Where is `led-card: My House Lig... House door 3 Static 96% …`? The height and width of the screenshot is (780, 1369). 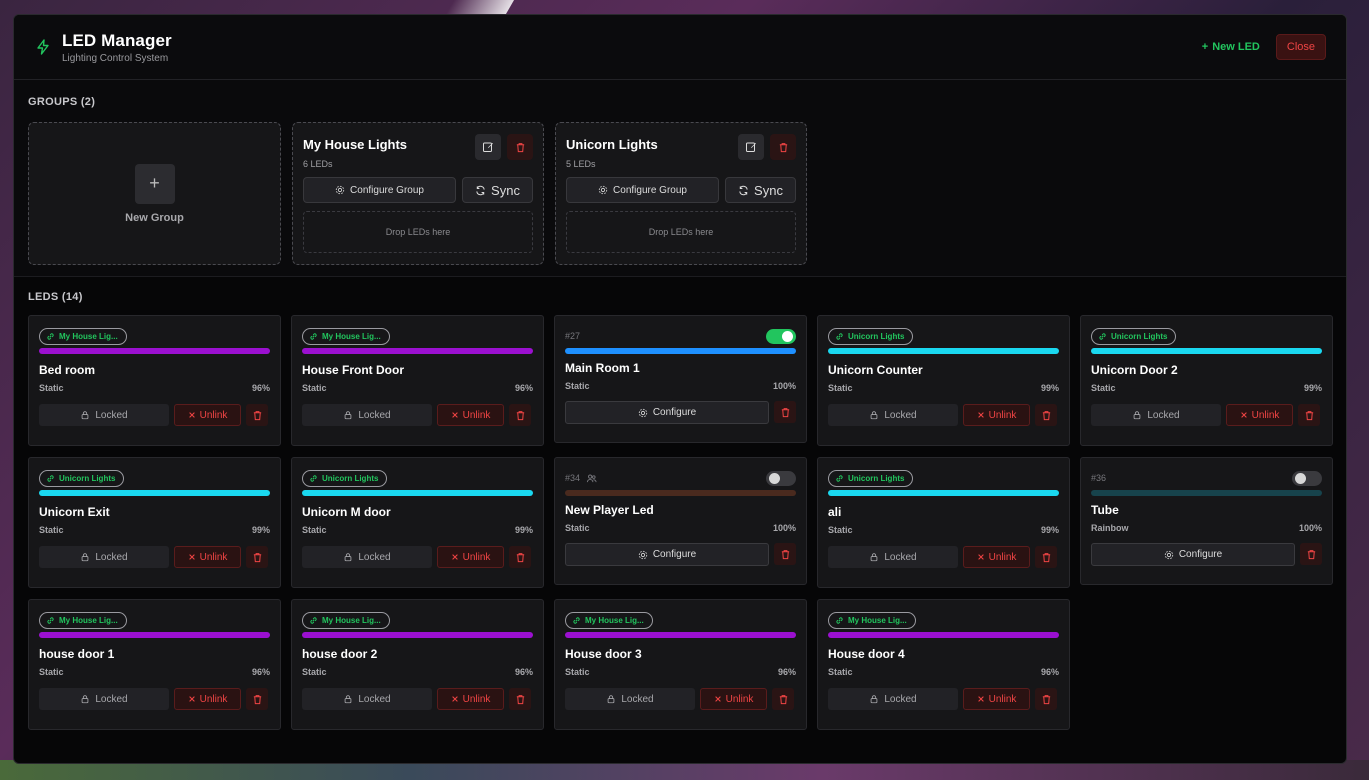
led-card: My House Lig... House door 3 Static 96% … is located at coordinates (680, 664).